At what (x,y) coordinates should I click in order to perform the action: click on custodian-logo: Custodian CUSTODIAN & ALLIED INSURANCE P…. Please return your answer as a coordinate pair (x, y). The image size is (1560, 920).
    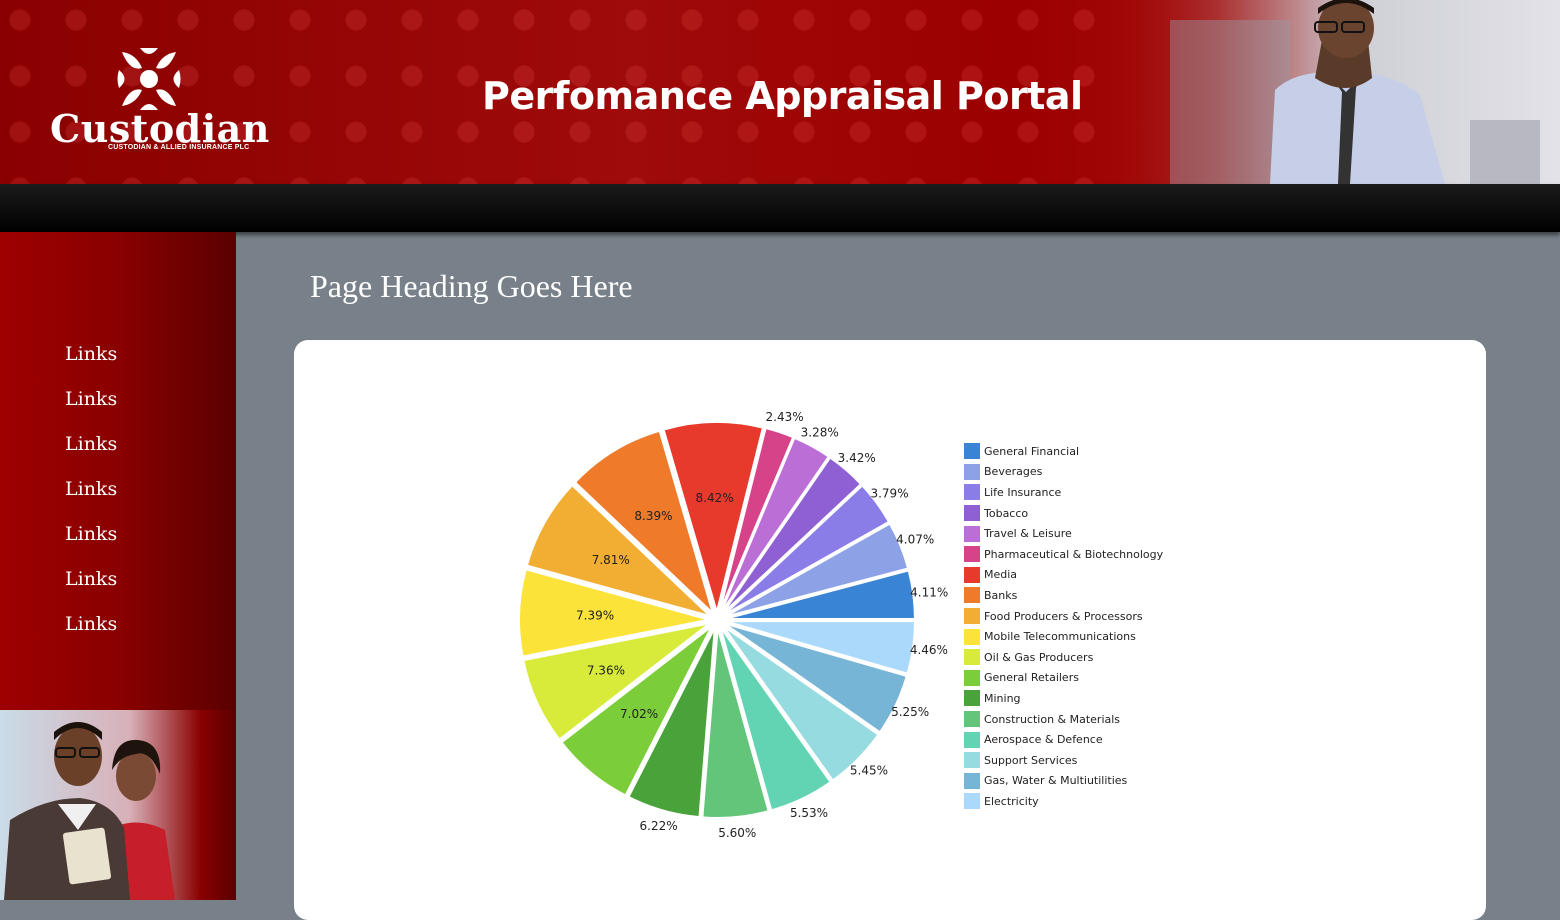
    Looking at the image, I should click on (159, 103).